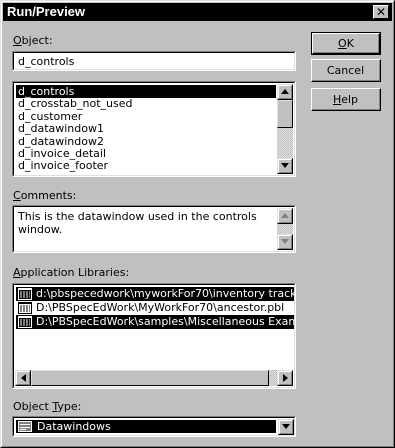  I want to click on object-field-value: d_controls, so click(46, 61).